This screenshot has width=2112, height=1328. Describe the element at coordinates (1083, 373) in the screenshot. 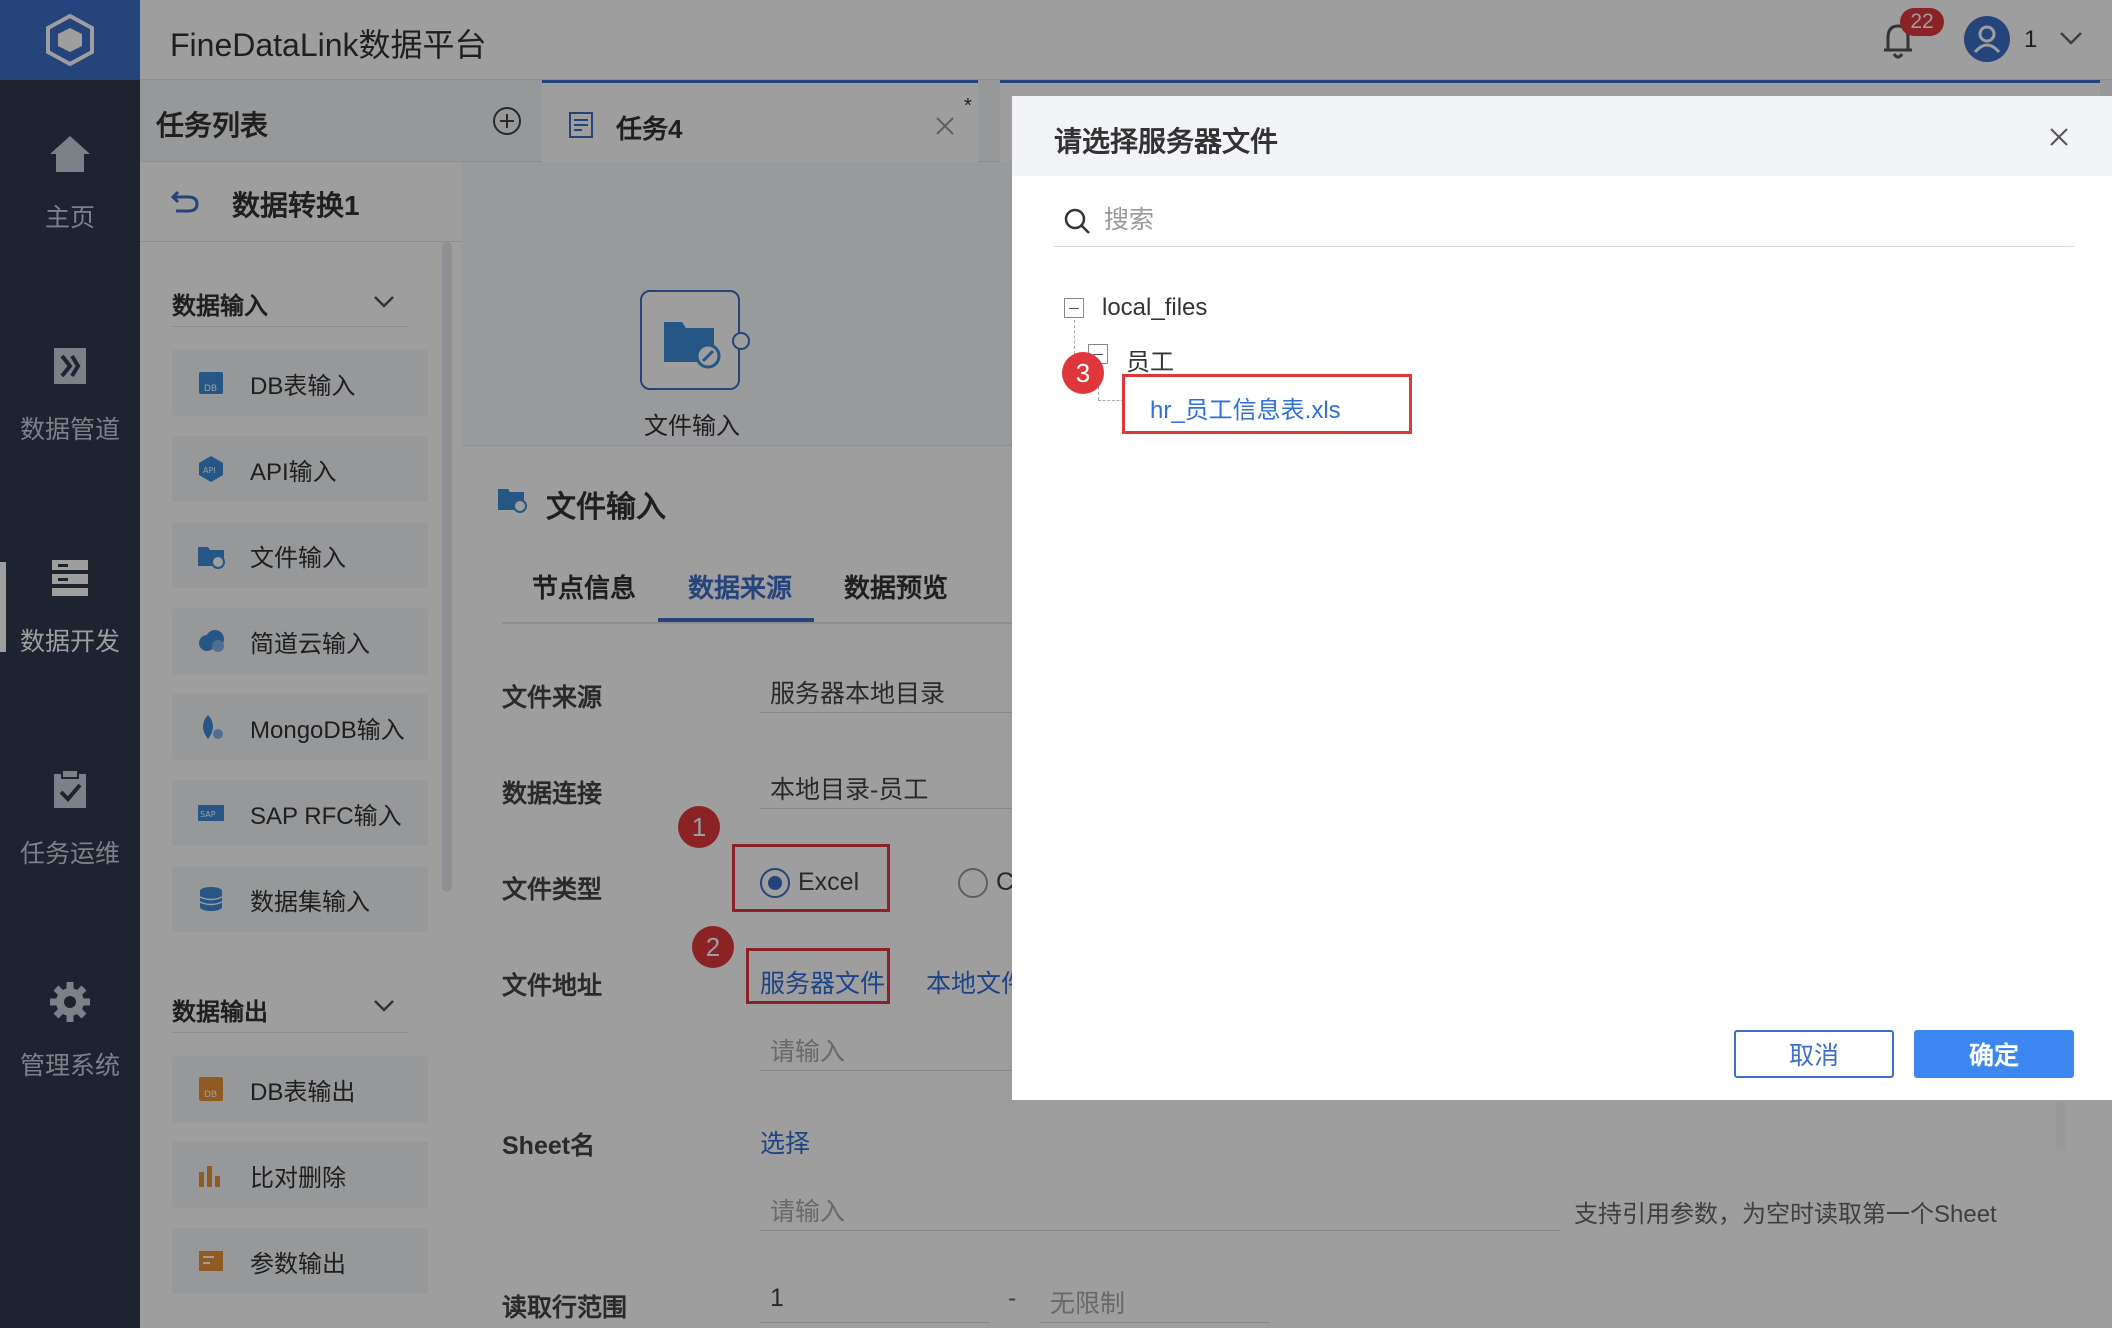

I see `step-marker-3: 3` at that location.